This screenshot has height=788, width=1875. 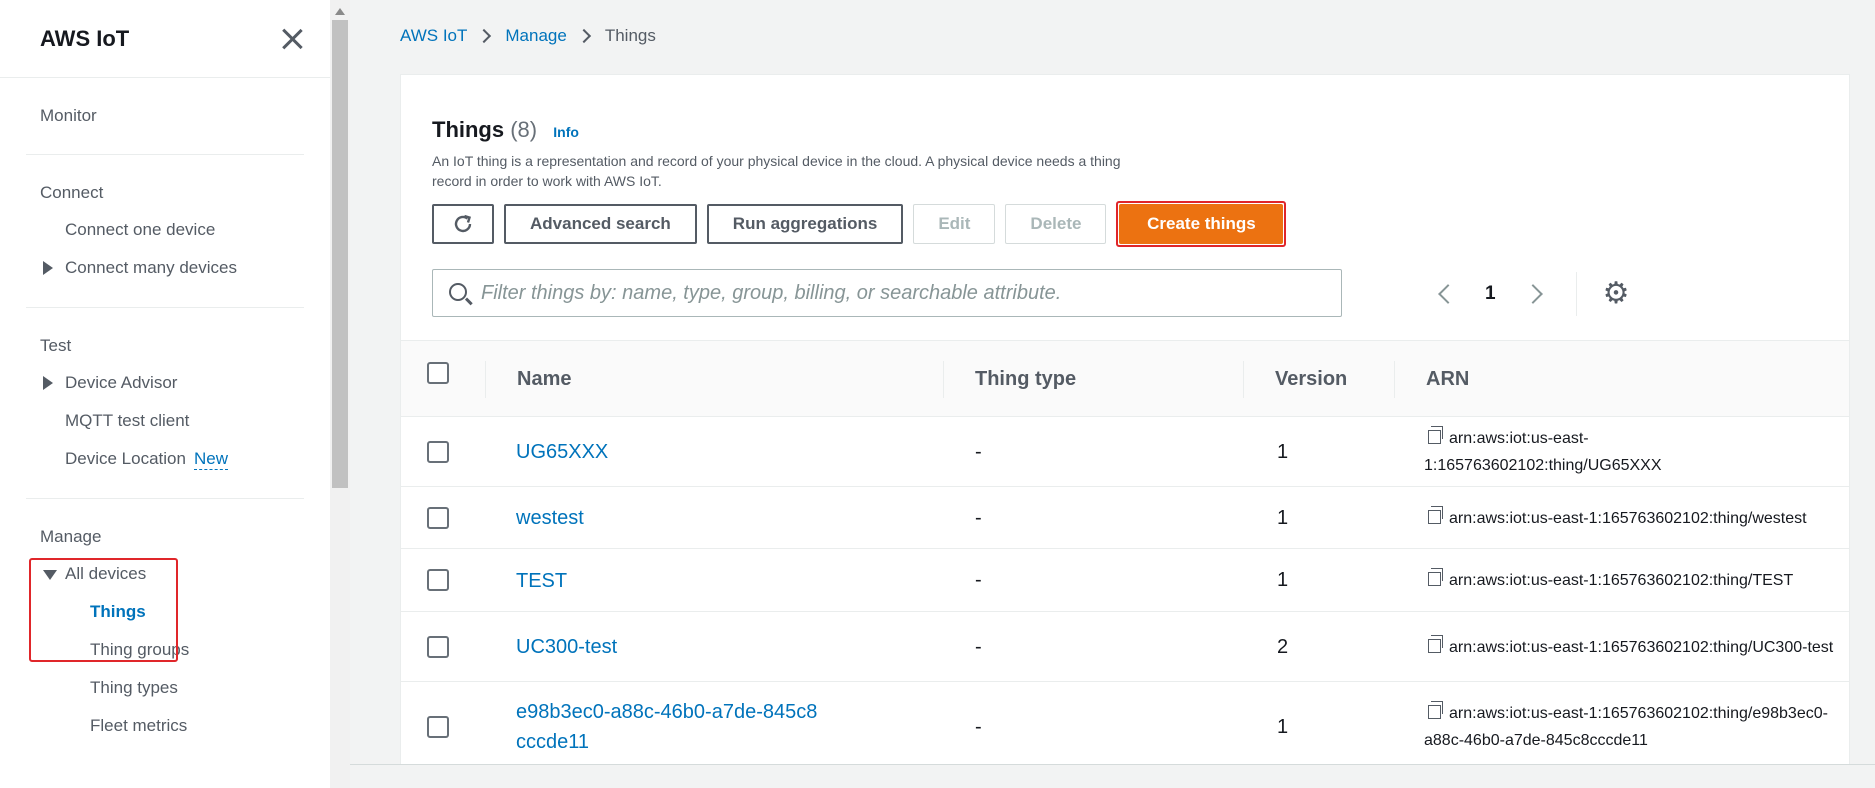 I want to click on thing-name-link: UC300-test, so click(x=566, y=647).